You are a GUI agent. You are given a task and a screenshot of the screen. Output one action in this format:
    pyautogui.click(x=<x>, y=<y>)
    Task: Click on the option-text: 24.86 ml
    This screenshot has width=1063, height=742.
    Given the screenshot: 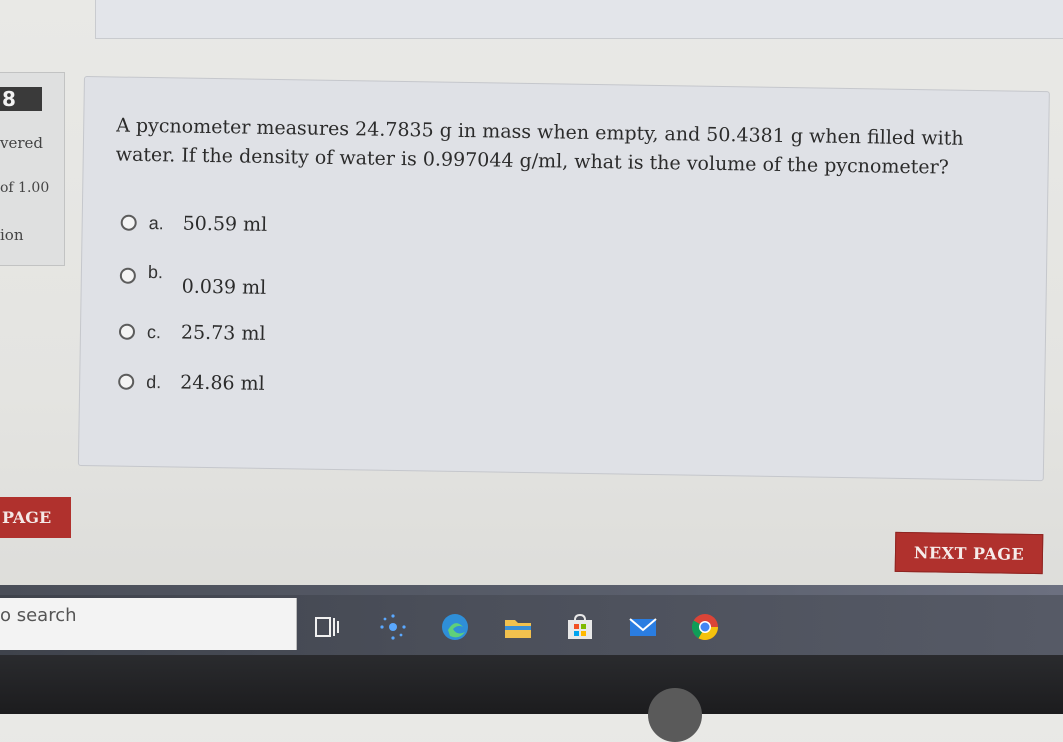 What is the action you would take?
    pyautogui.click(x=222, y=383)
    